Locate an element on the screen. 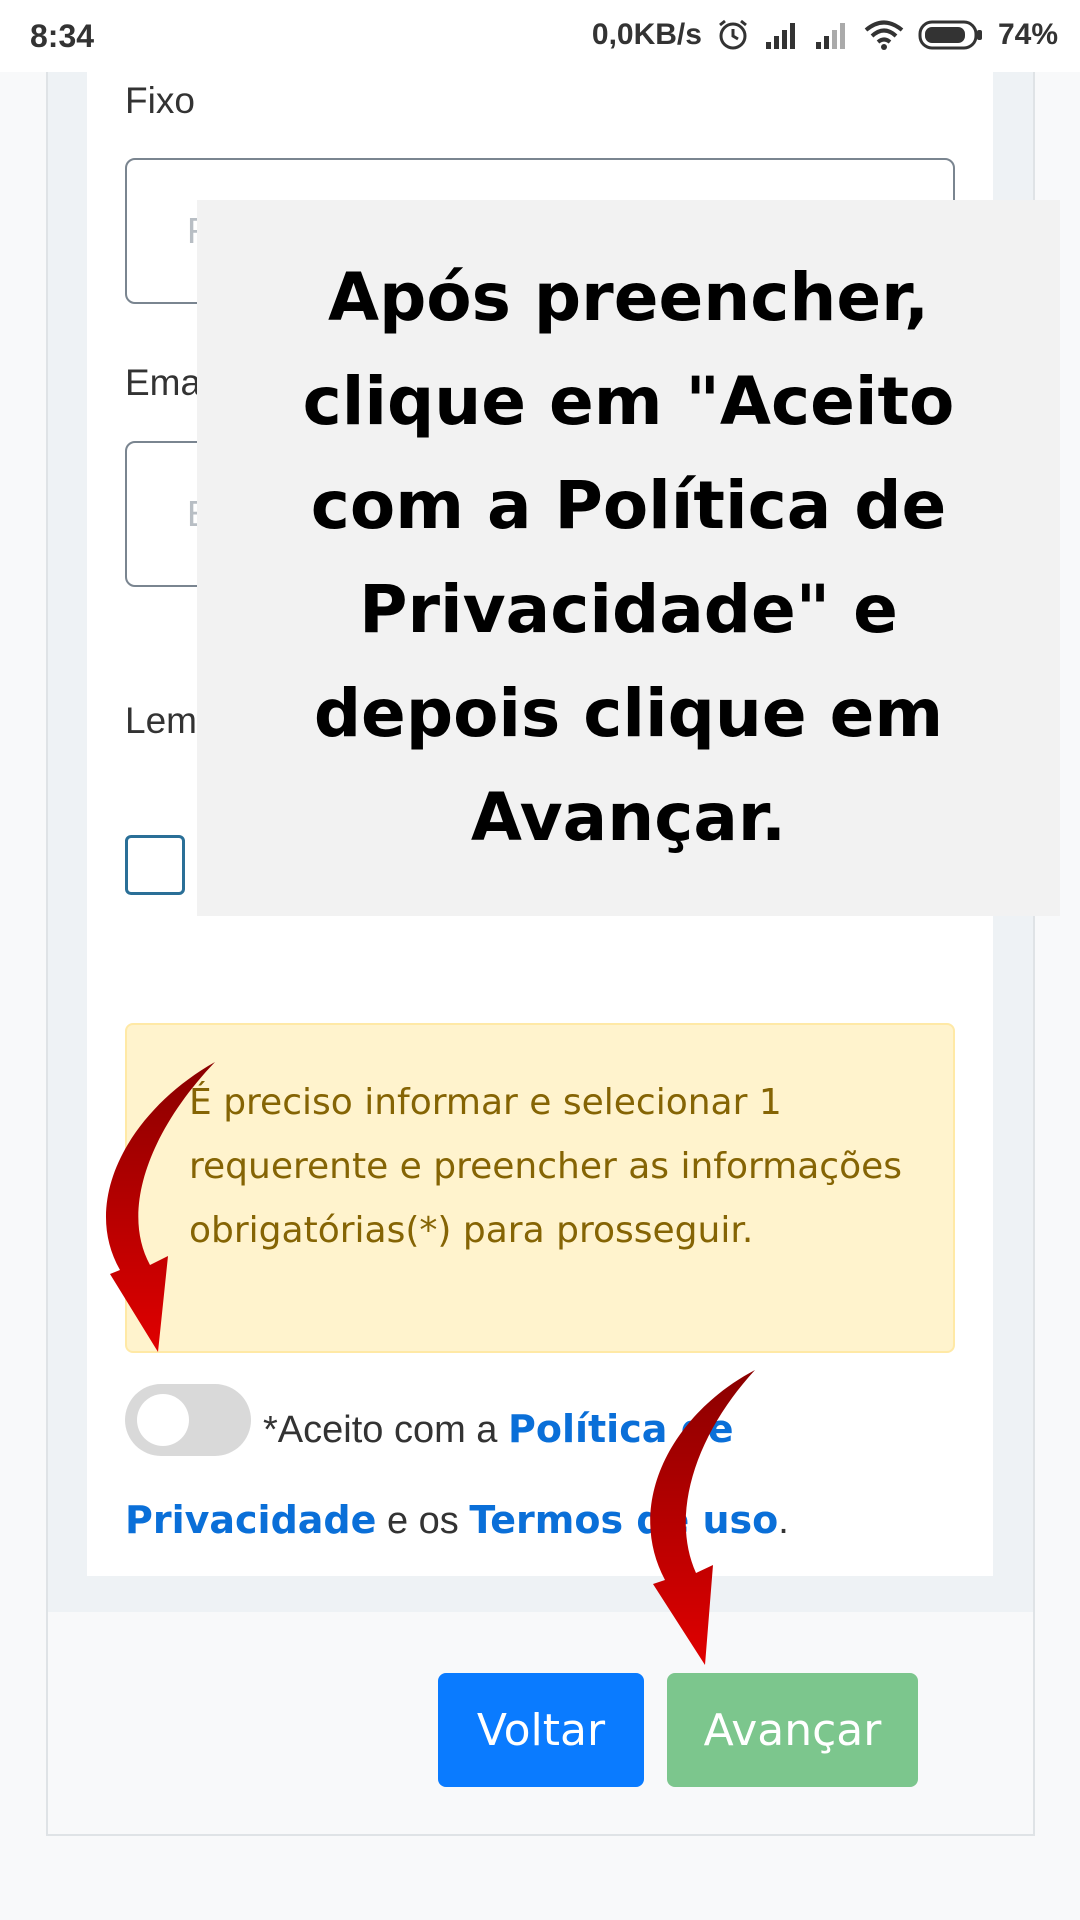  privacy-consent-toggle is located at coordinates (188, 1420).